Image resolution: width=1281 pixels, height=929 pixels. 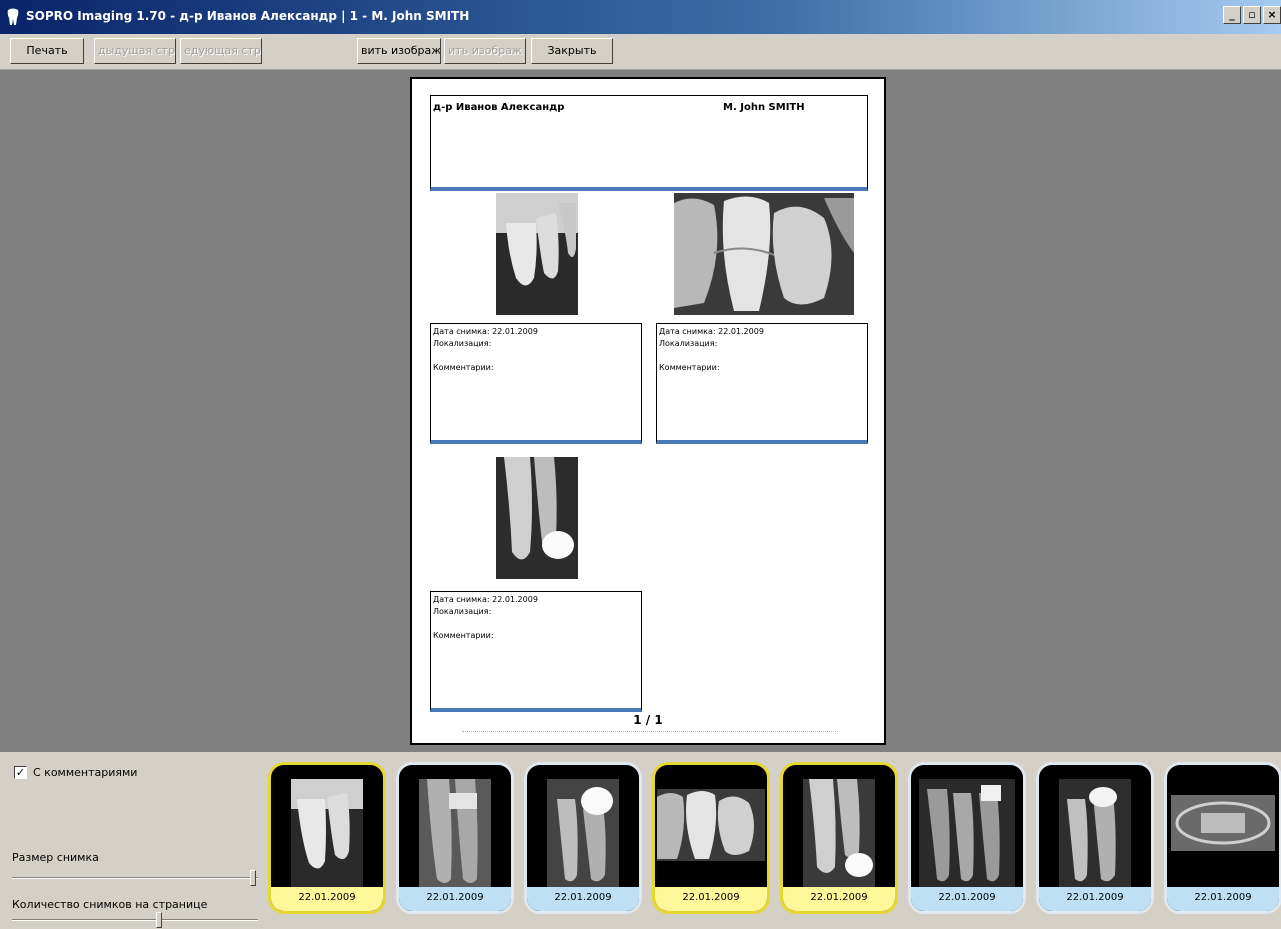 I want to click on add-image-button: вить изображ, so click(x=399, y=51).